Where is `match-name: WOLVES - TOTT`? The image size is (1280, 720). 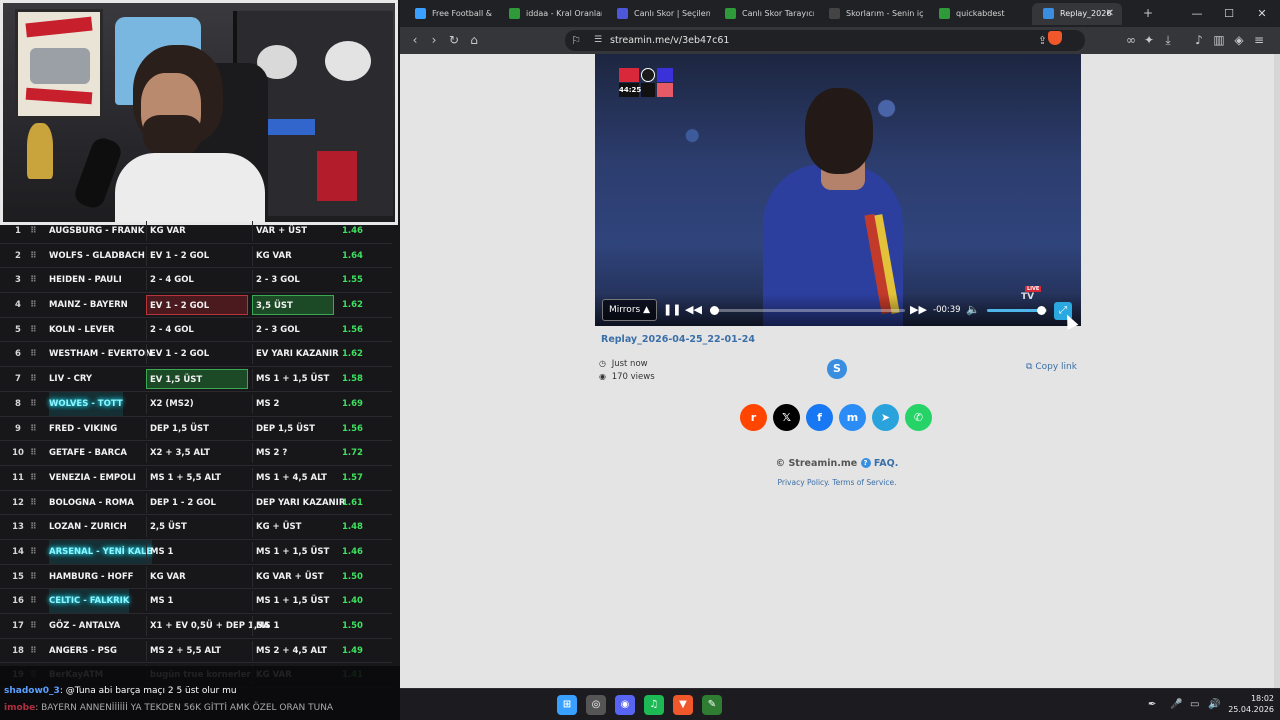
match-name: WOLVES - TOTT is located at coordinates (86, 403).